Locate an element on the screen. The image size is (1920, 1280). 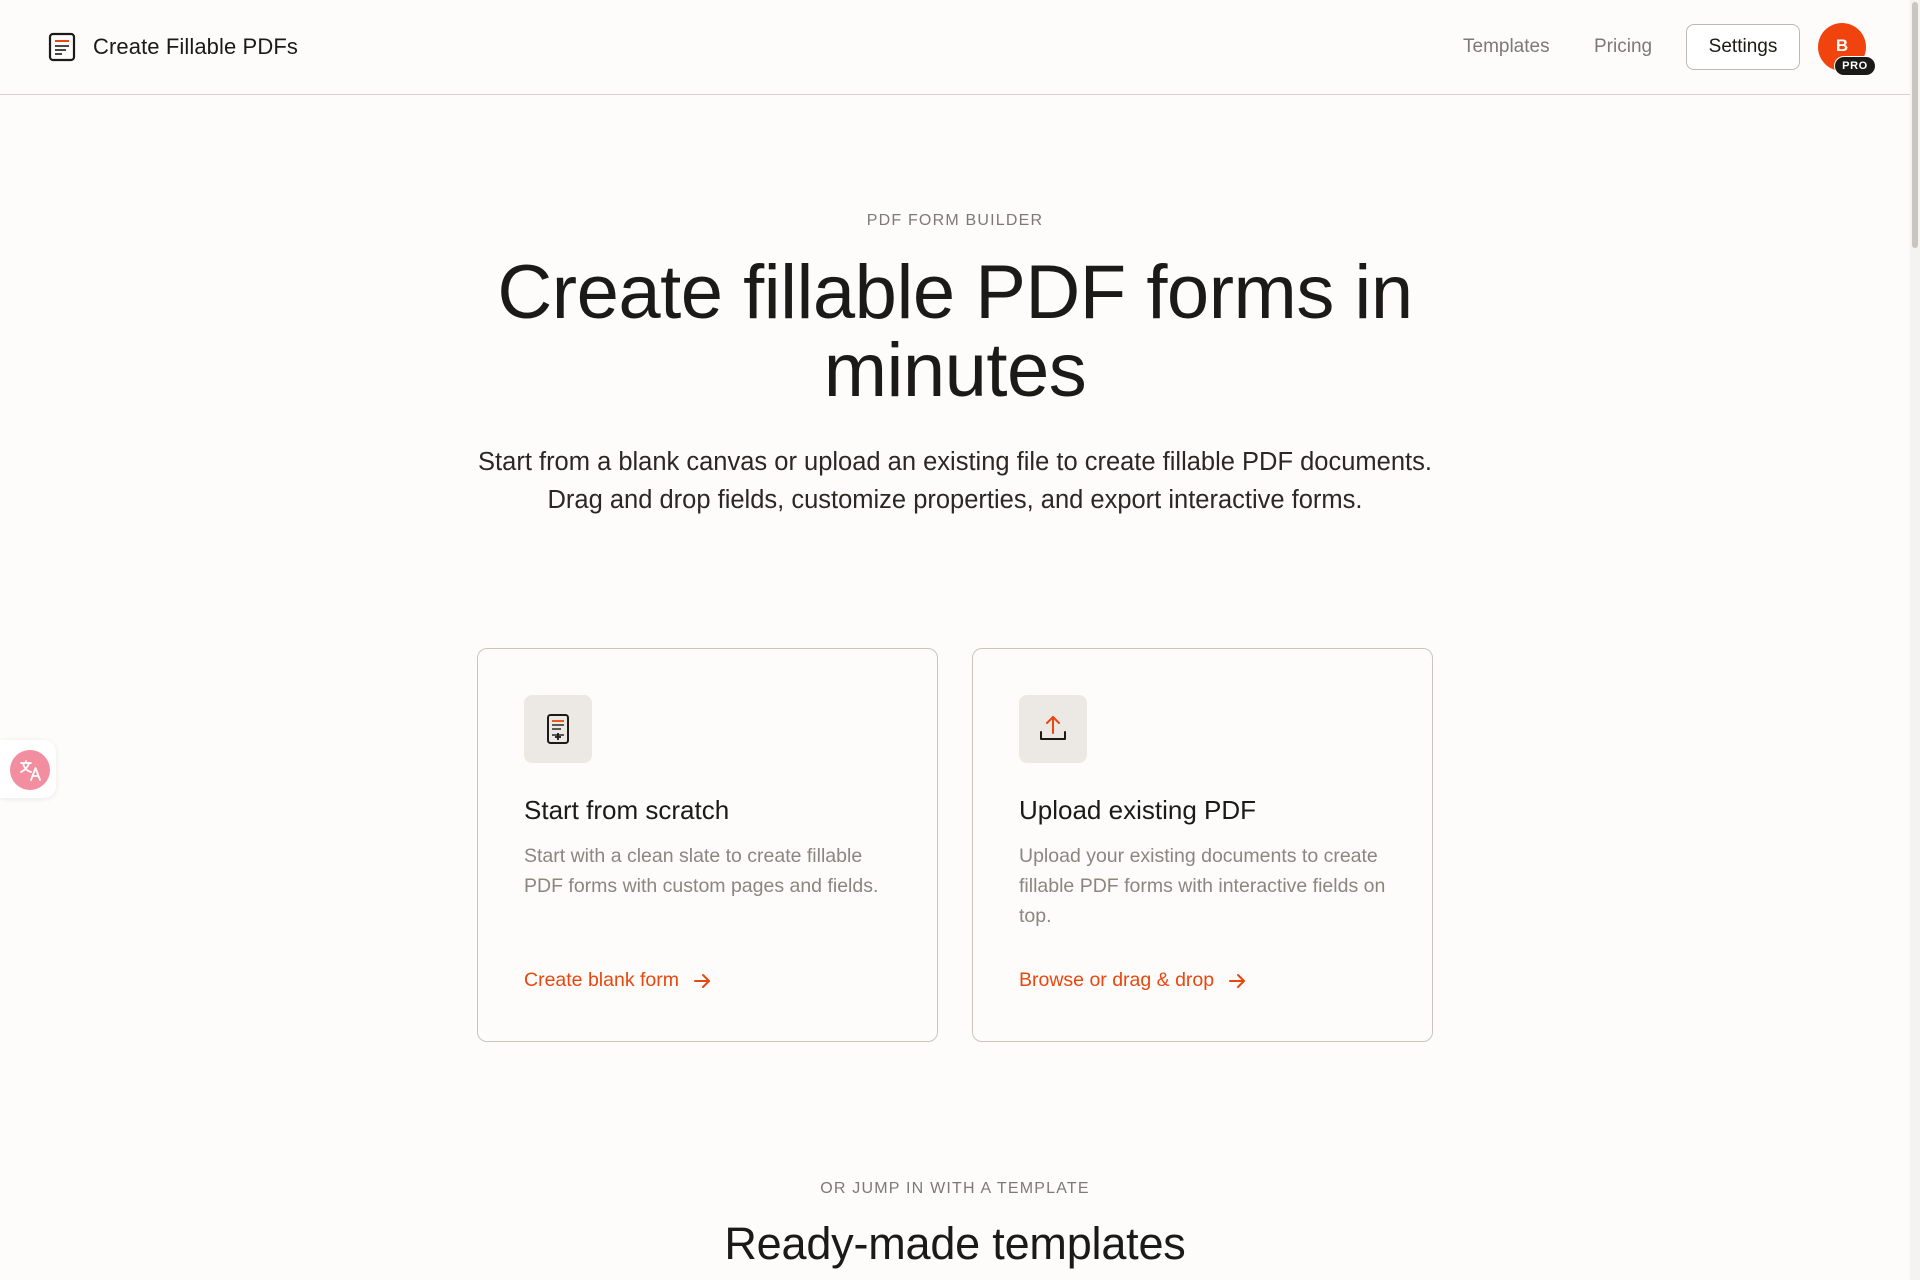
hero-title: Create fillable PDF forms in minutes is located at coordinates (955, 331).